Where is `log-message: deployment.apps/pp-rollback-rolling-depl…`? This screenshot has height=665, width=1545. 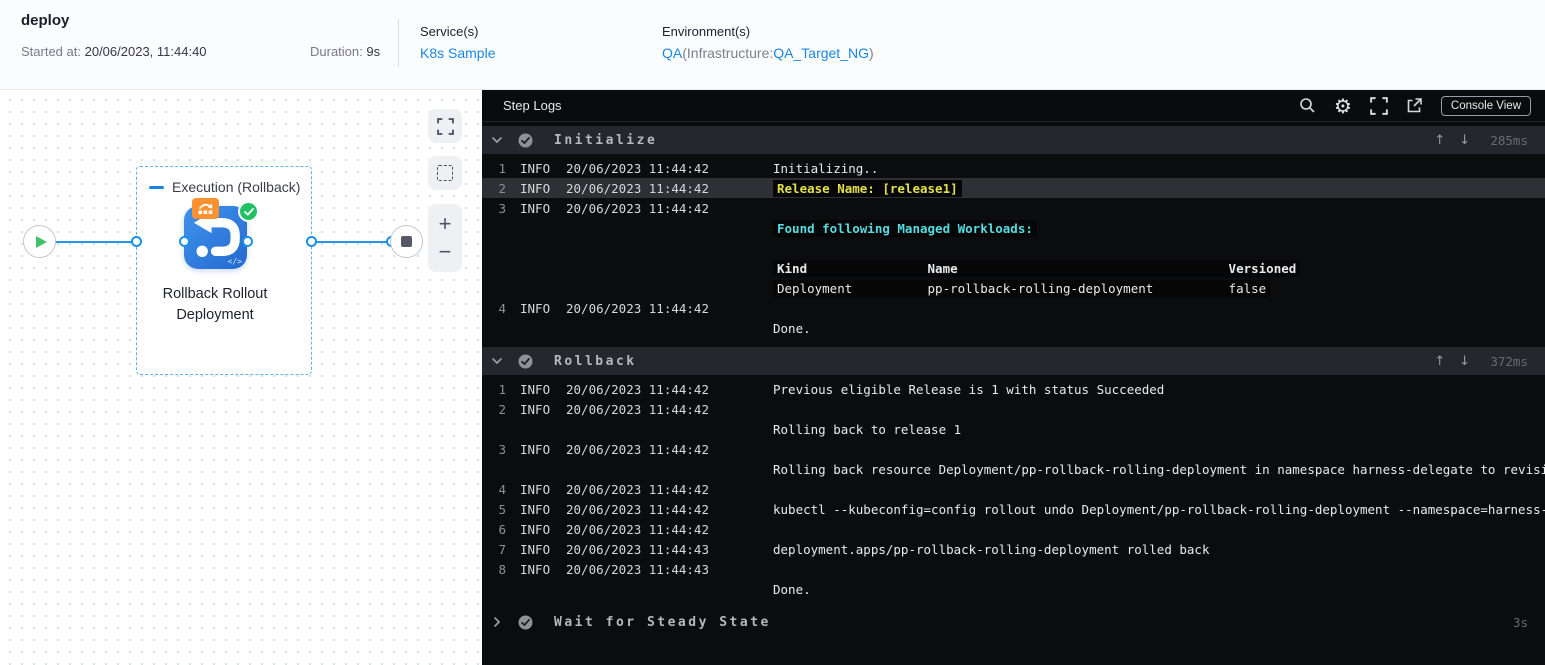
log-message: deployment.apps/pp-rollback-rolling-depl… is located at coordinates (991, 549).